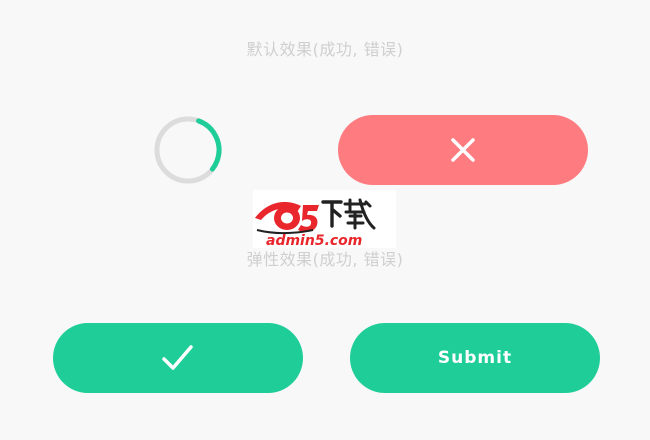  I want to click on elastic-effect-title: 弹性效果(成功, 错误), so click(325, 259).